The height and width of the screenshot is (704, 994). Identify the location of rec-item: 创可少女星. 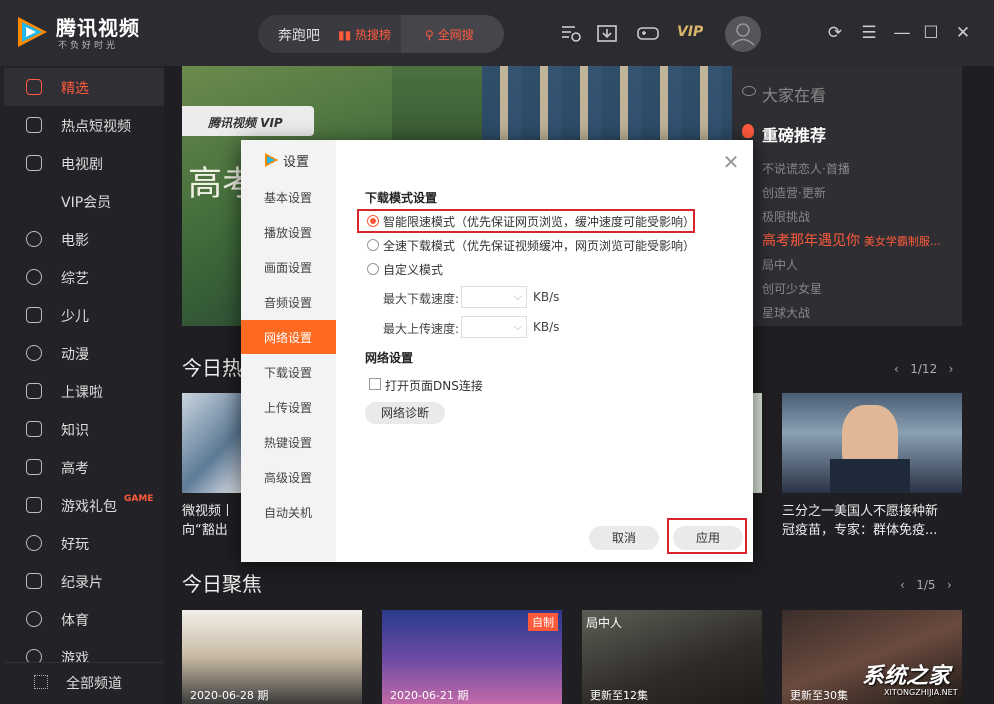
(792, 288).